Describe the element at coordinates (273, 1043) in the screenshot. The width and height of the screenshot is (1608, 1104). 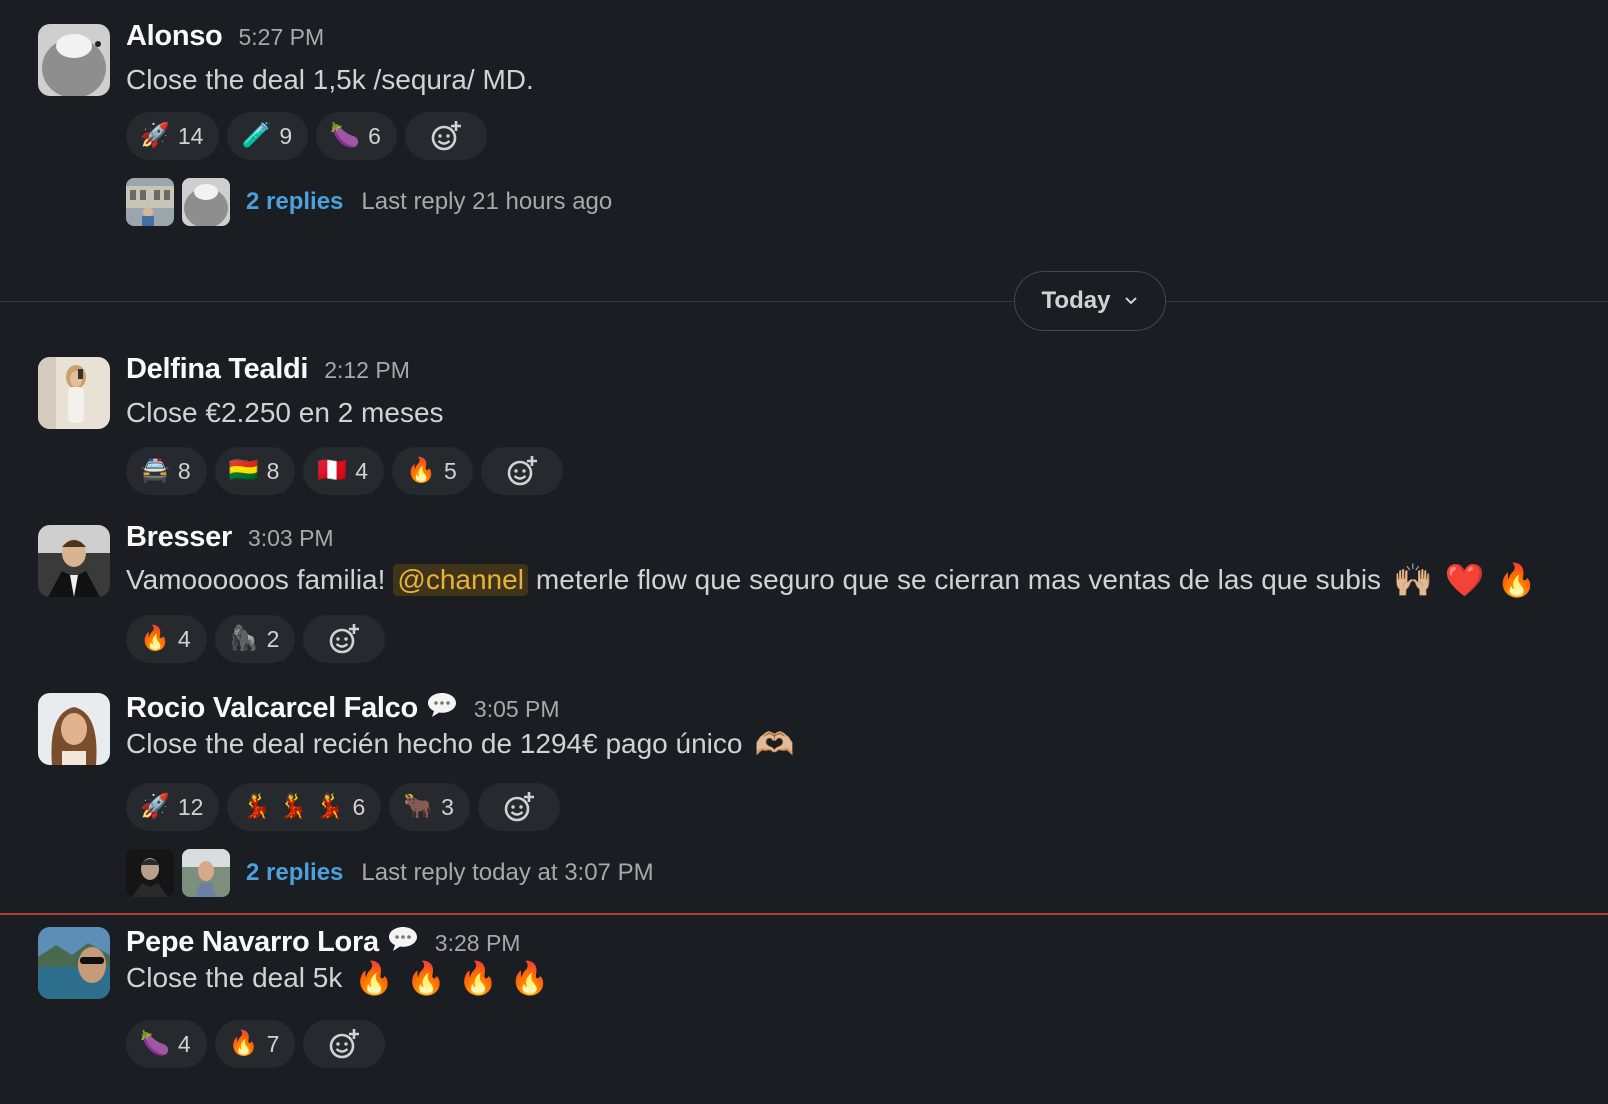
I see `reaction-count: 7` at that location.